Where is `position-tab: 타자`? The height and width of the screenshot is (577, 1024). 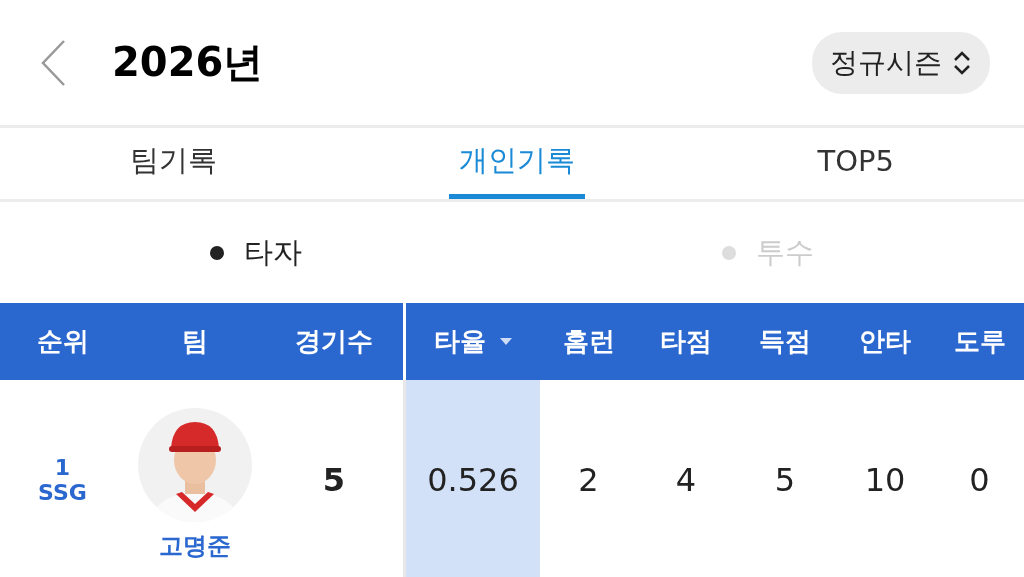 position-tab: 타자 is located at coordinates (256, 252).